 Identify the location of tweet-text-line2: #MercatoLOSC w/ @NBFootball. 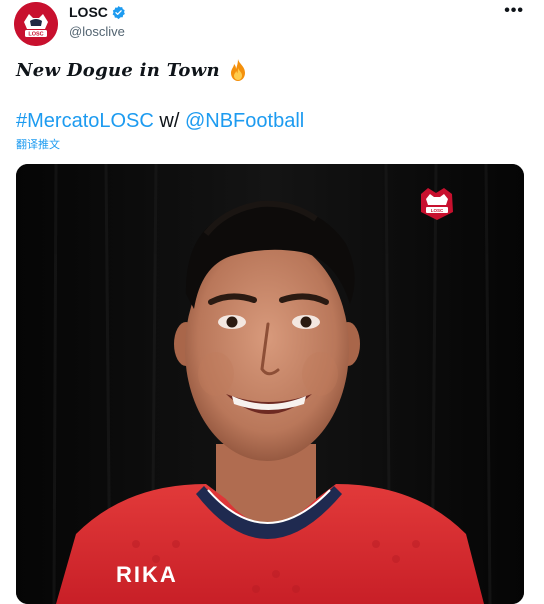
(160, 121).